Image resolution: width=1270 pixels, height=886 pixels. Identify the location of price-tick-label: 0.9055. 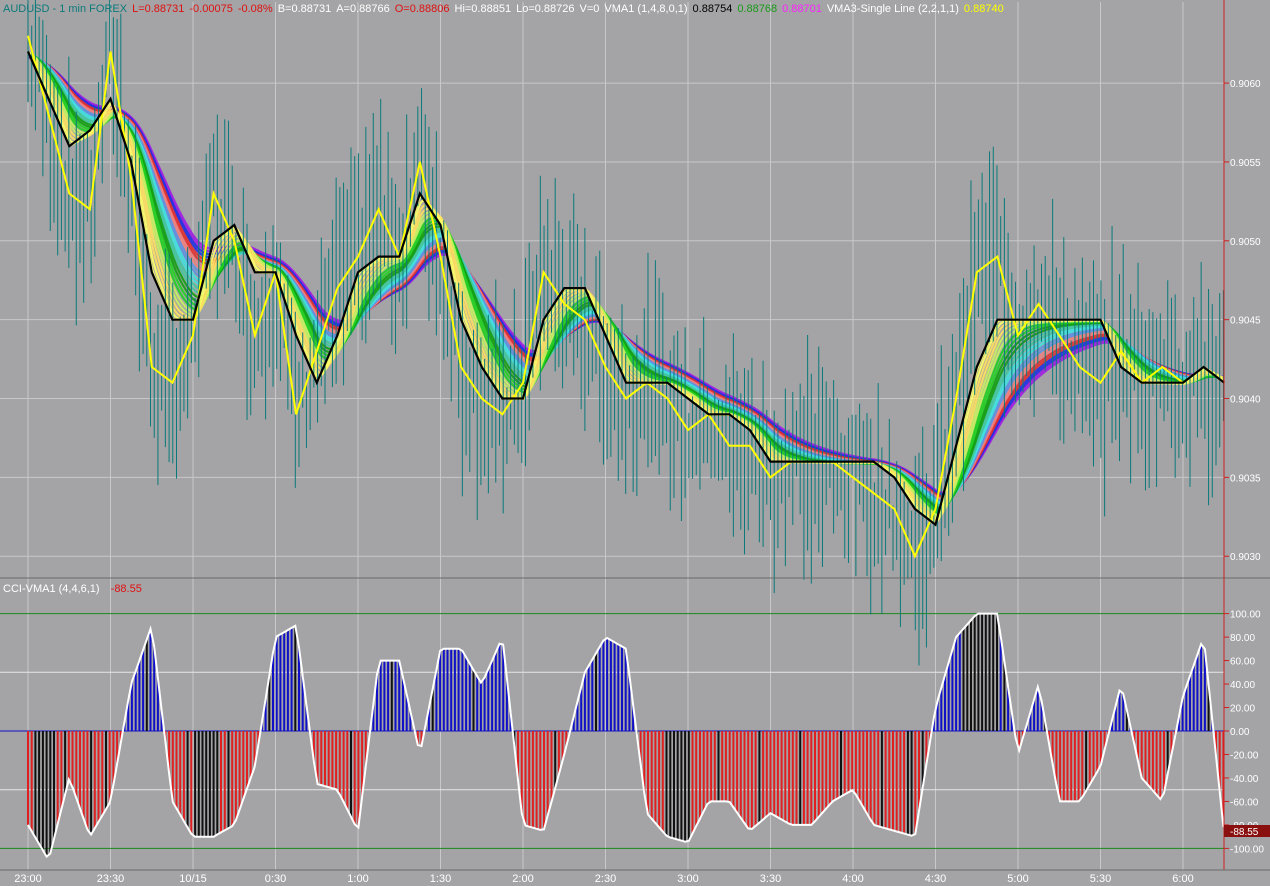
(1245, 163).